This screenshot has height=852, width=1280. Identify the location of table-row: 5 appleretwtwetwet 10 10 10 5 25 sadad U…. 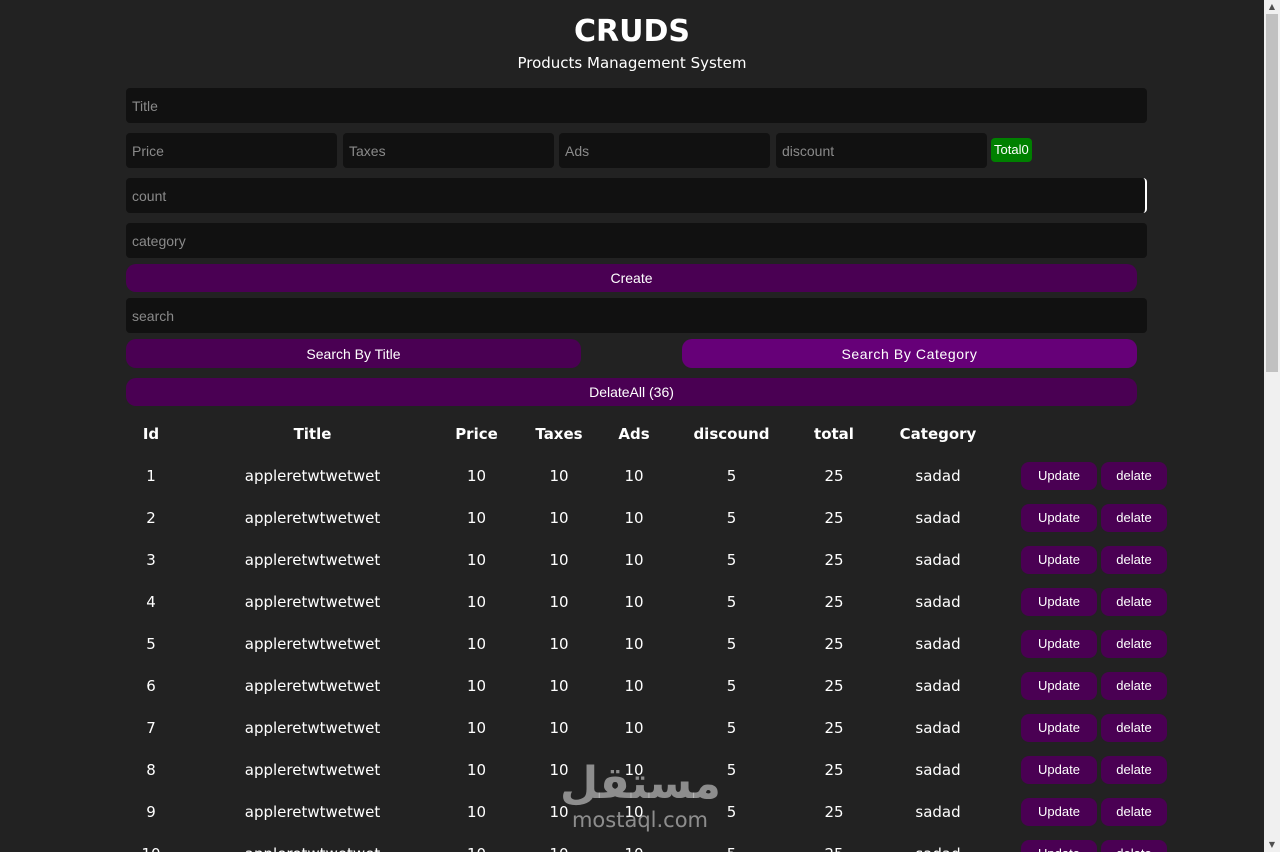
(646, 644).